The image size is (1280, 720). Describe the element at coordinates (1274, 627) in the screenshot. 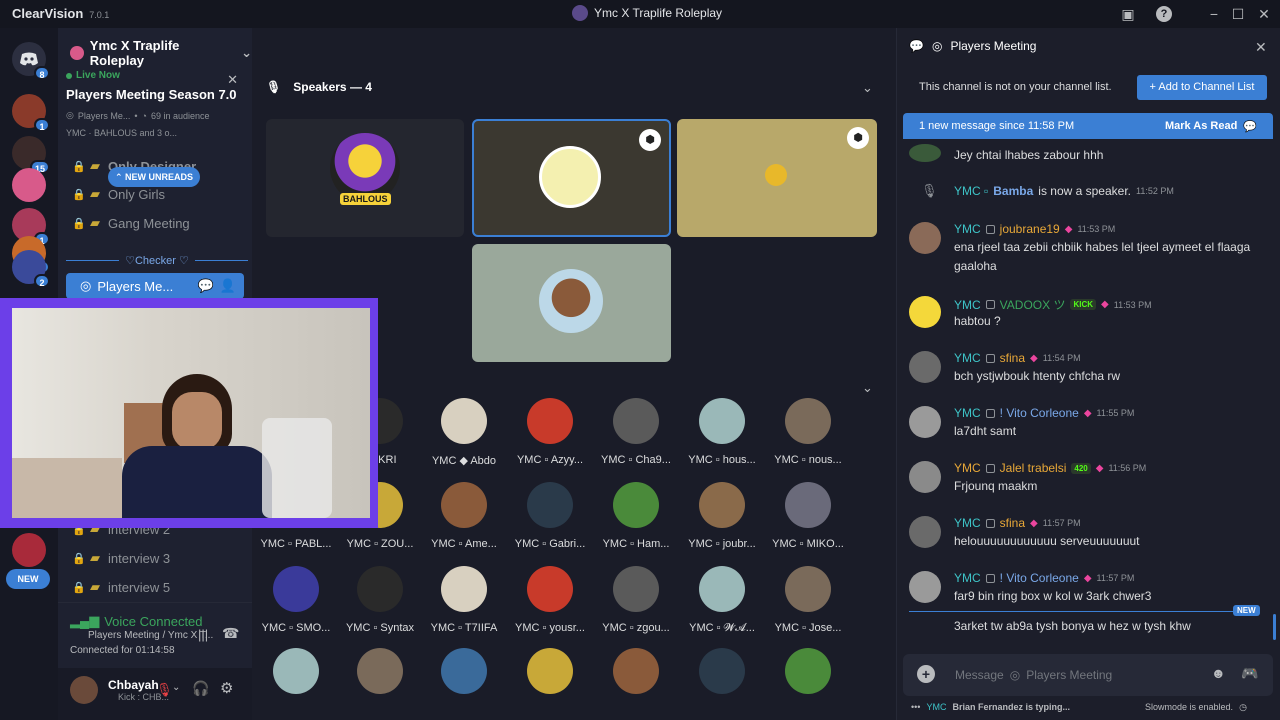

I see `scrollbar` at that location.